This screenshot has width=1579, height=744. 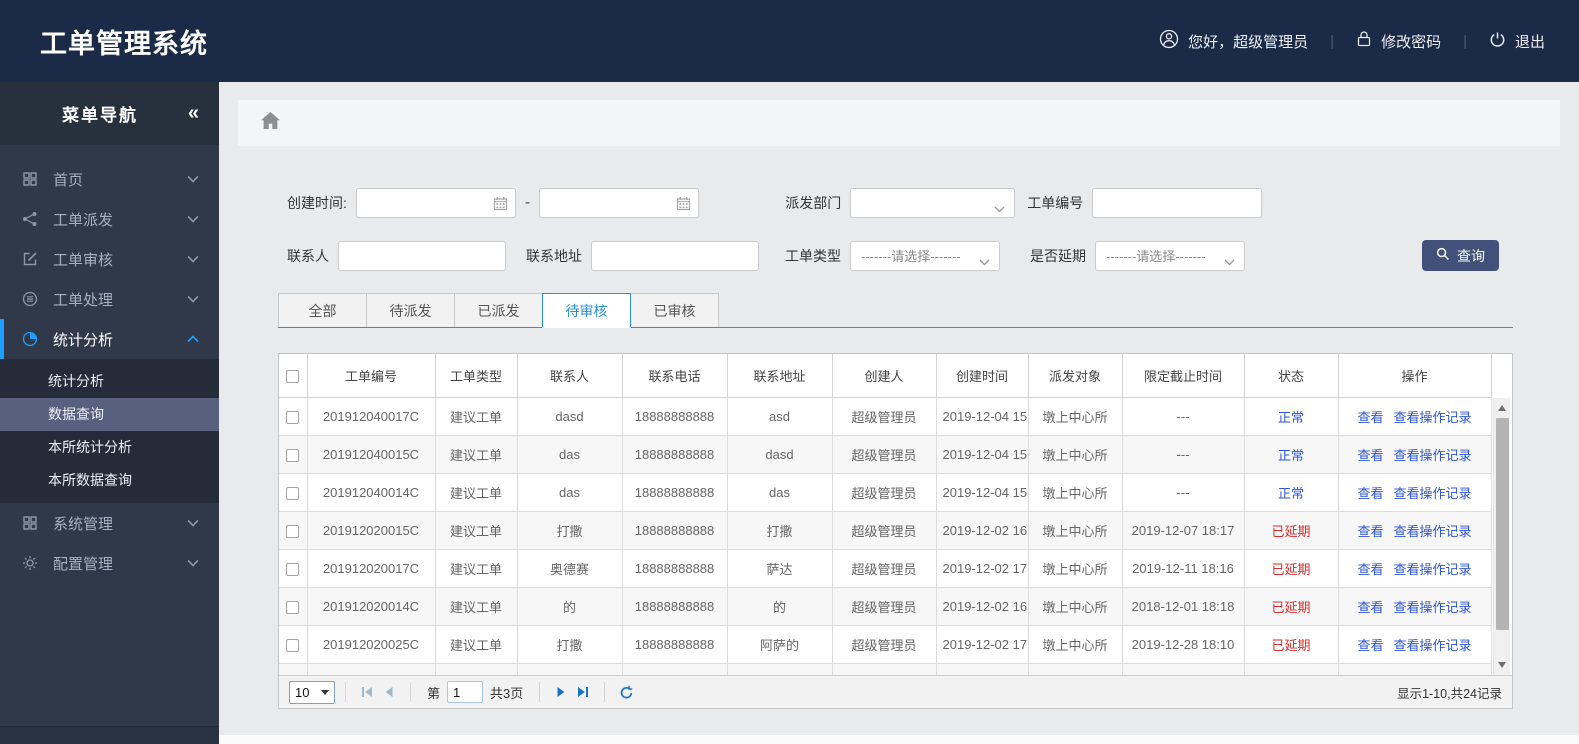 I want to click on scroll-down-arrow-icon, so click(x=1502, y=665).